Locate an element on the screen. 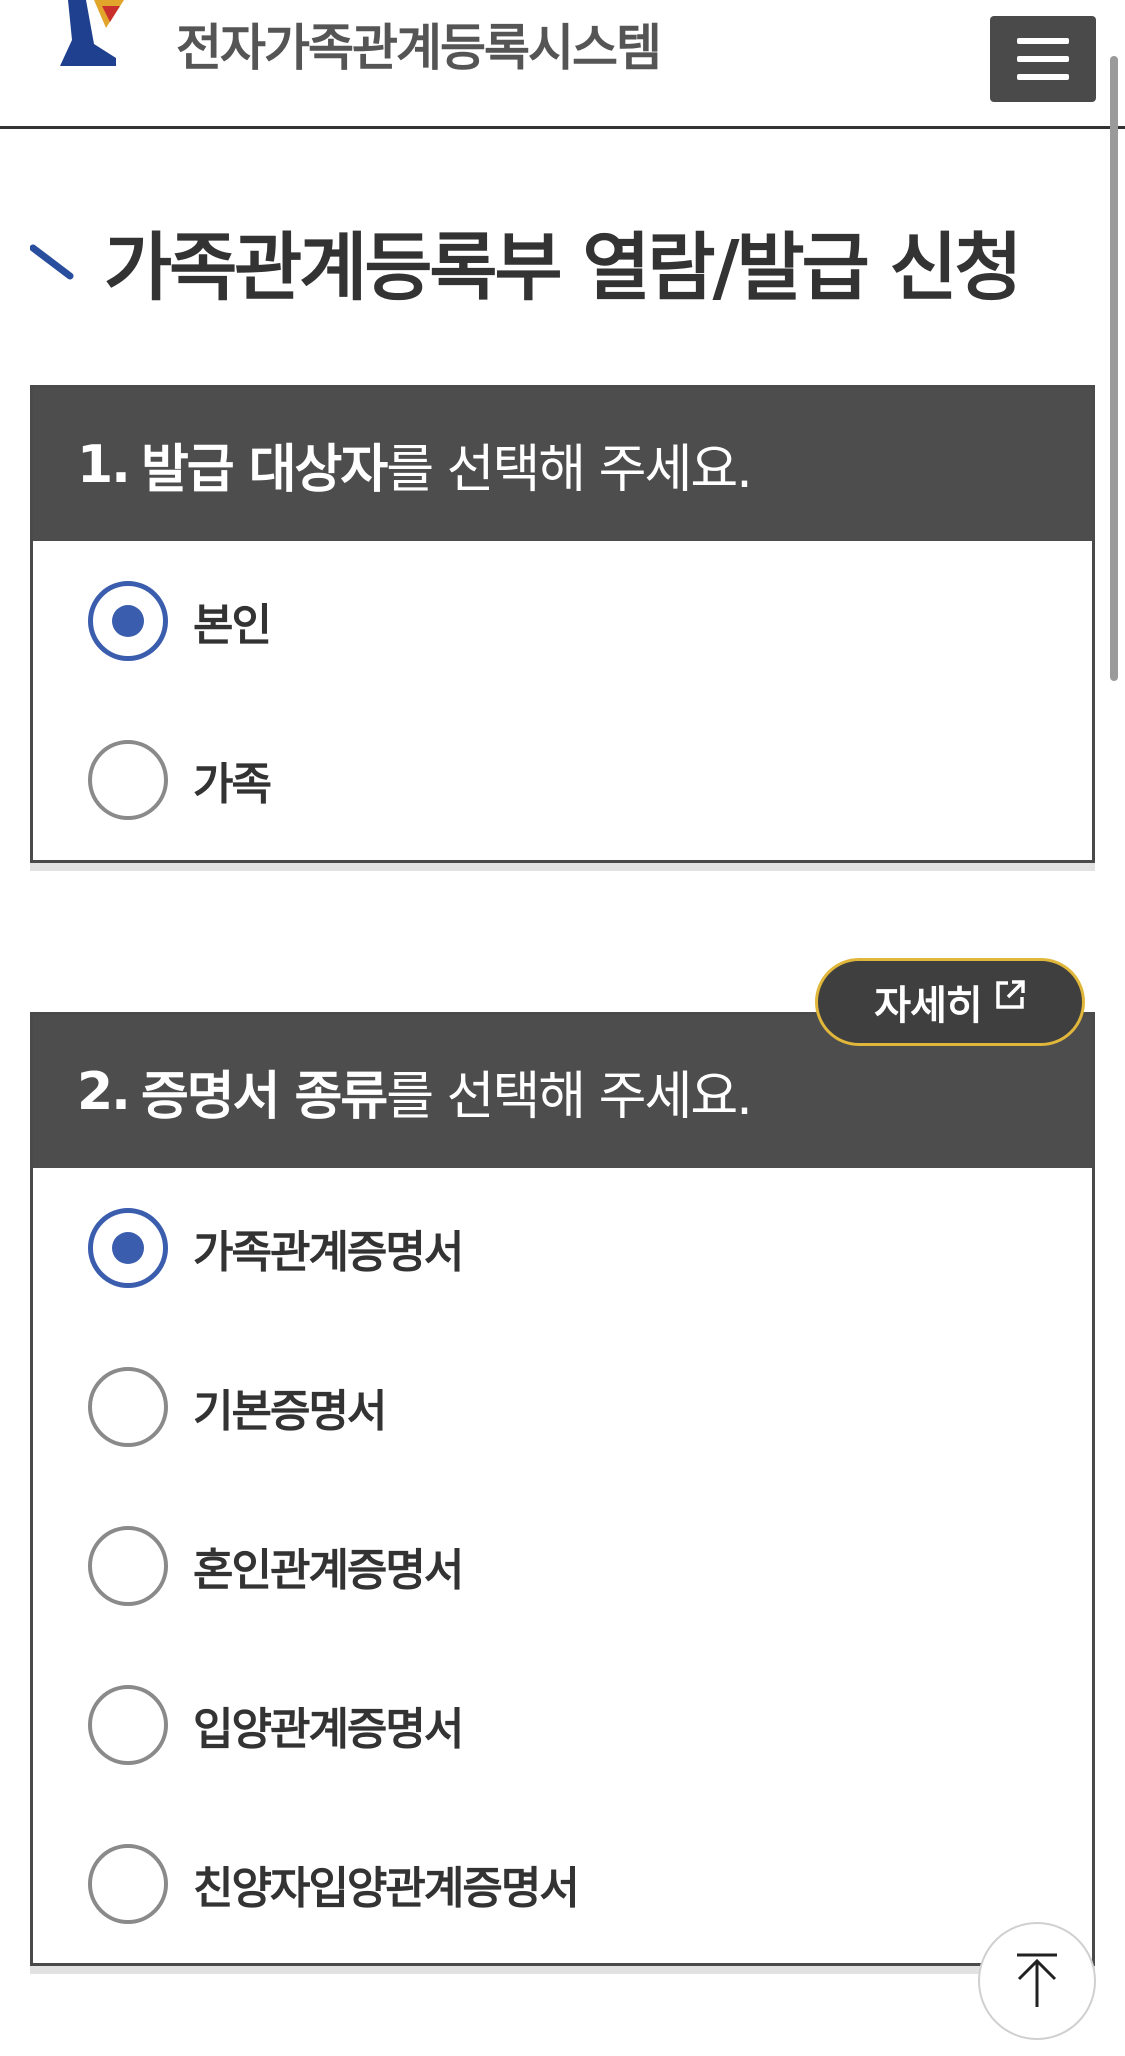  title-accent-icon is located at coordinates (52, 262).